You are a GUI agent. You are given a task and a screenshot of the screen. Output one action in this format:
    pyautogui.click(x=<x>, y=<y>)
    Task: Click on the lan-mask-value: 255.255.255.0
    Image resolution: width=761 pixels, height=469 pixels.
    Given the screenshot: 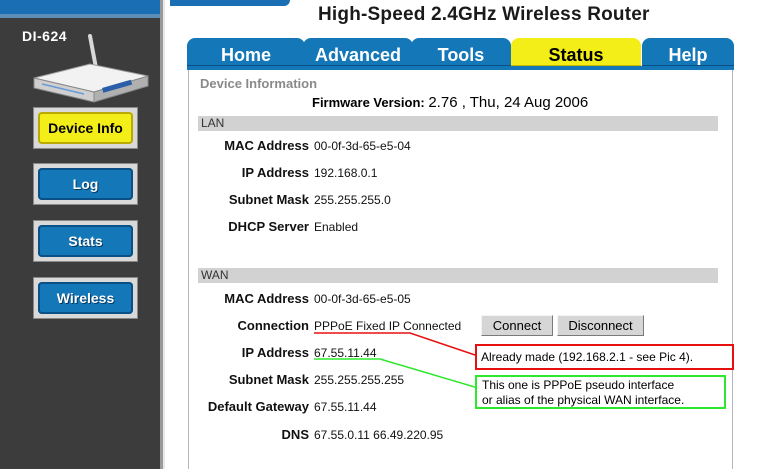 What is the action you would take?
    pyautogui.click(x=352, y=200)
    